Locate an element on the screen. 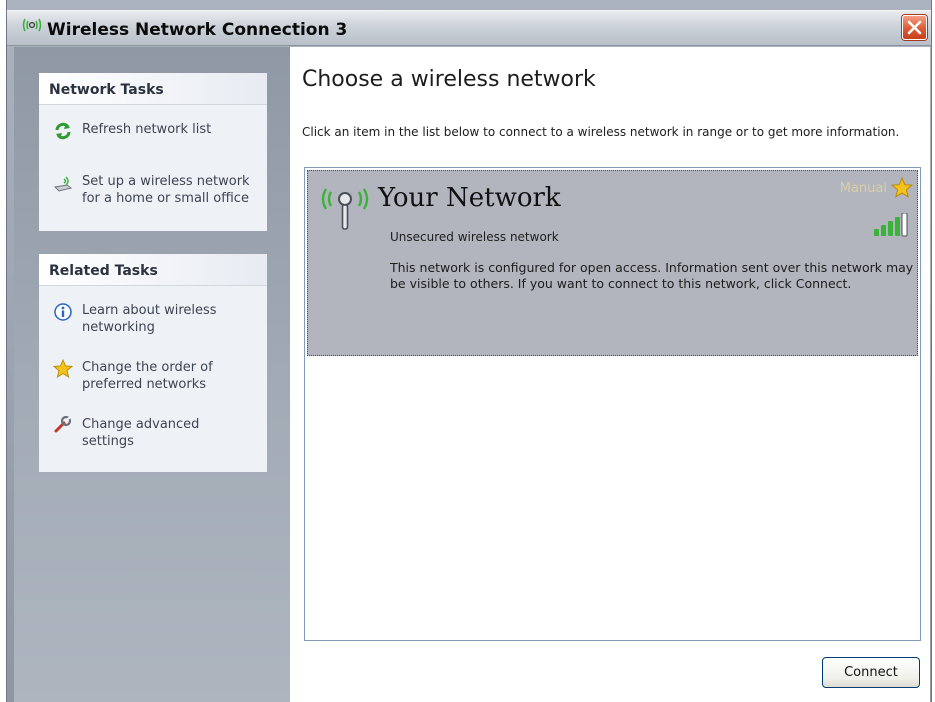  refresh-icon is located at coordinates (63, 131).